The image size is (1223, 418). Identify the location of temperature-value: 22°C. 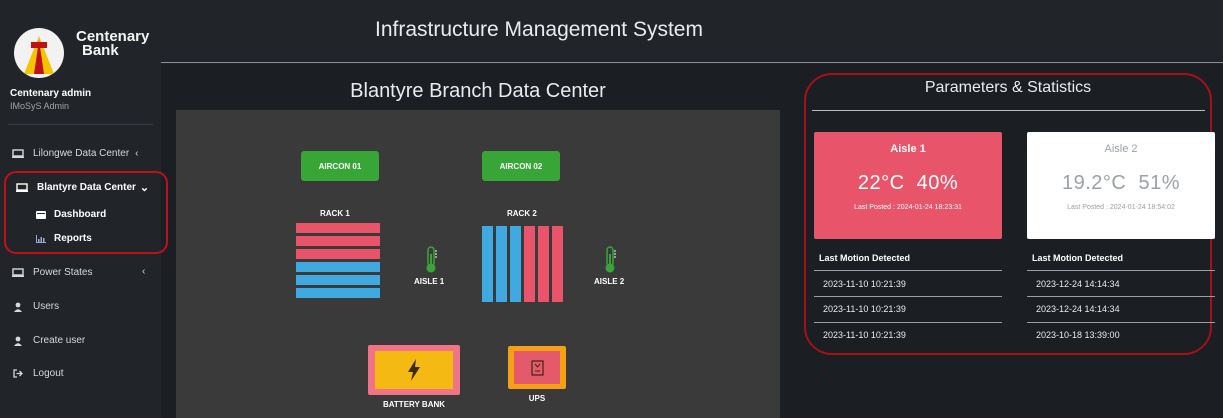
(881, 183).